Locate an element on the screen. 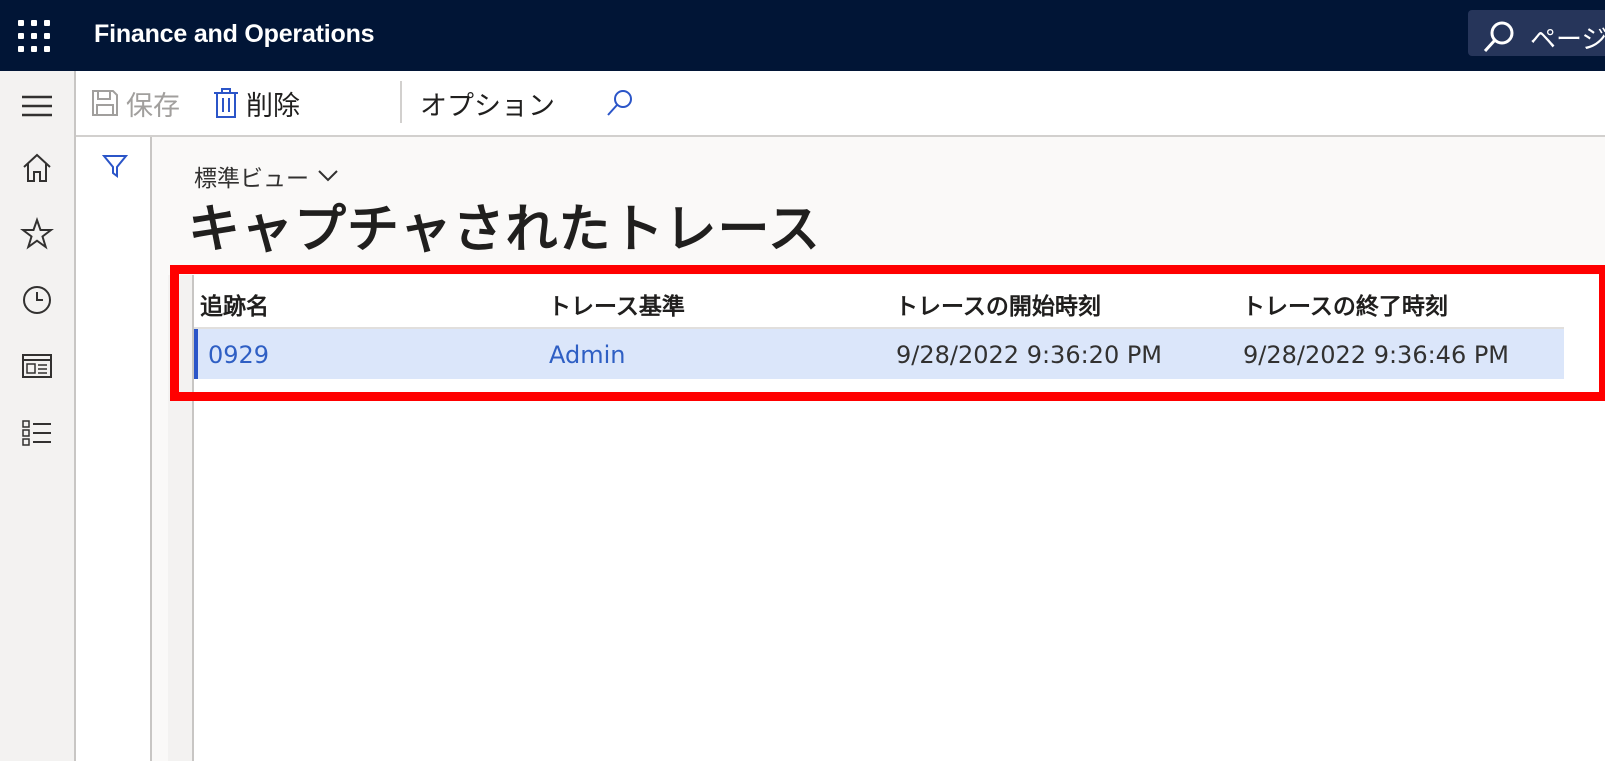 This screenshot has height=761, width=1605. navigation-rail is located at coordinates (38, 416).